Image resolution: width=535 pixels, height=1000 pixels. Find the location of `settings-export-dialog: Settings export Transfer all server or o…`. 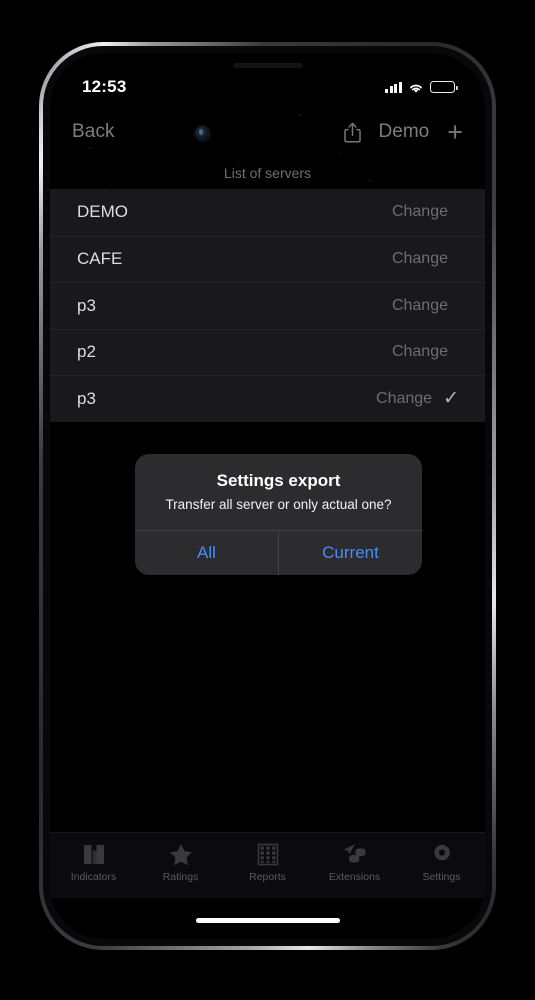

settings-export-dialog: Settings export Transfer all server or o… is located at coordinates (278, 514).